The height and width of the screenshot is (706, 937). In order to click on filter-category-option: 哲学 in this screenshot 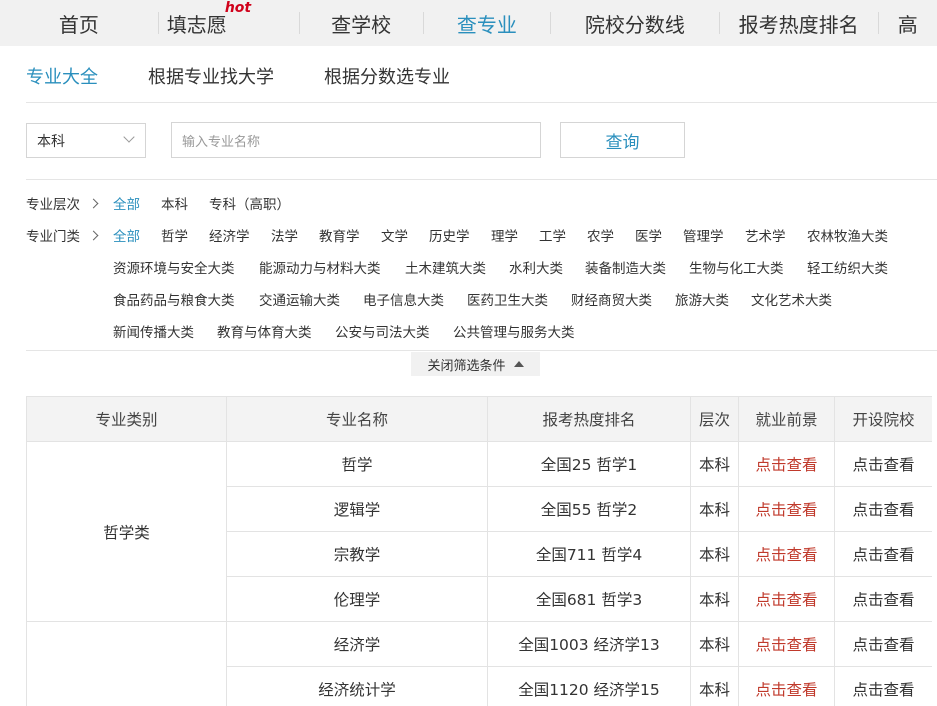, I will do `click(174, 235)`.